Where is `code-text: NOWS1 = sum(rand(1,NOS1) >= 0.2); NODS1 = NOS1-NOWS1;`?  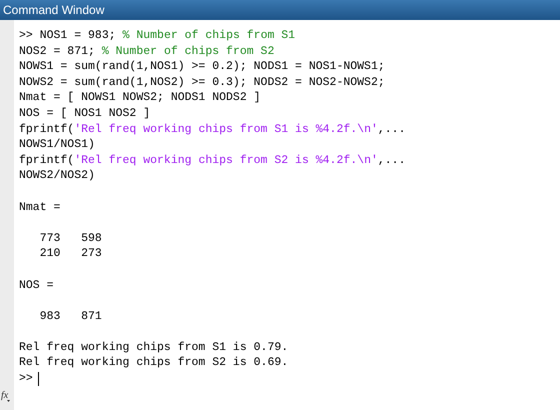 code-text: NOWS1 = sum(rand(1,NOS1) >= 0.2); NODS1 = NOS1-NOWS1; is located at coordinates (202, 67).